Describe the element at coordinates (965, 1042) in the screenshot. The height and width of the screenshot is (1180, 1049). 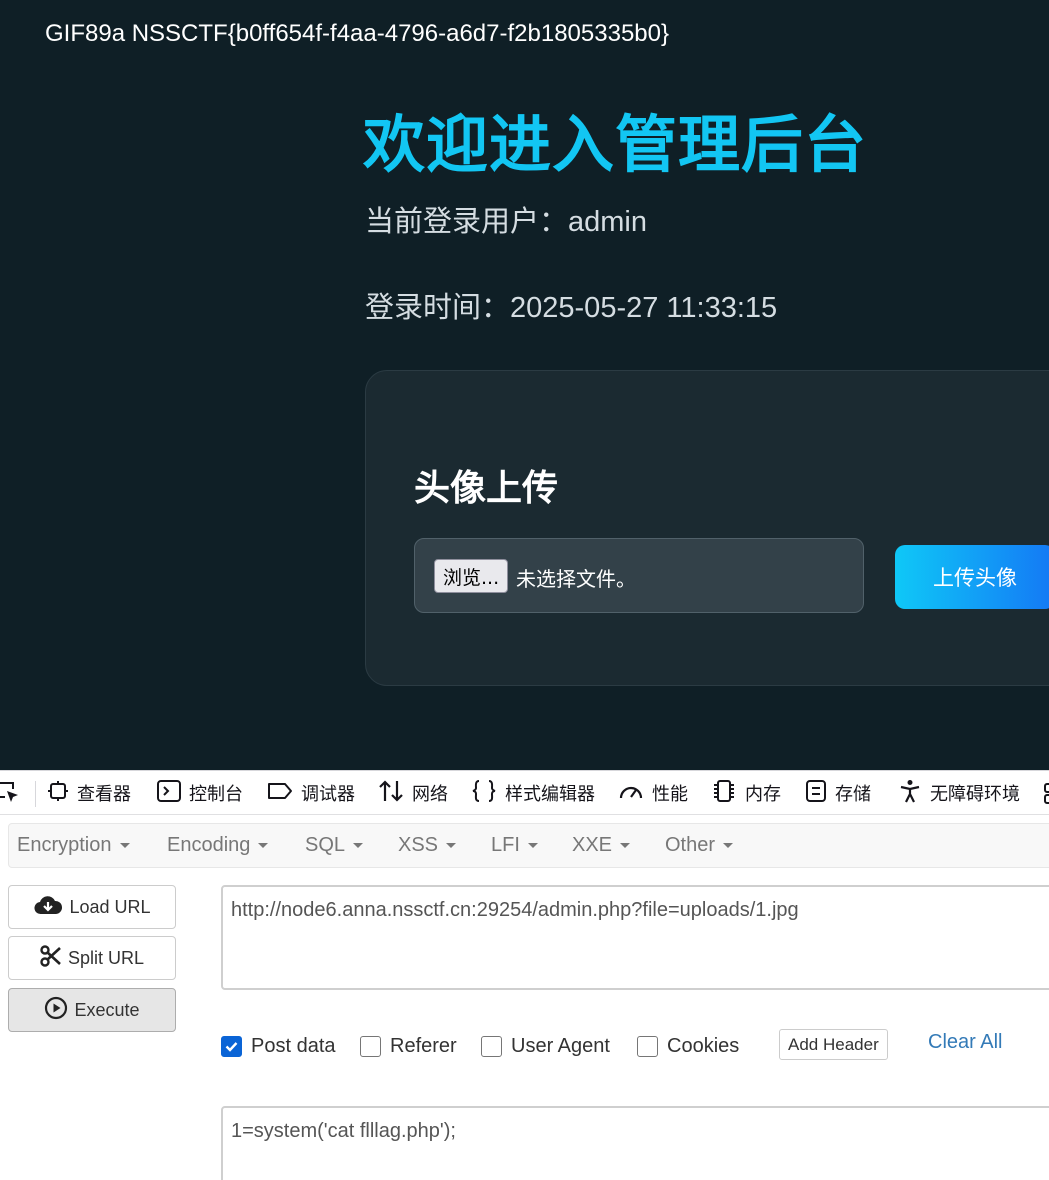
I see `clear-all-link: Clear All` at that location.